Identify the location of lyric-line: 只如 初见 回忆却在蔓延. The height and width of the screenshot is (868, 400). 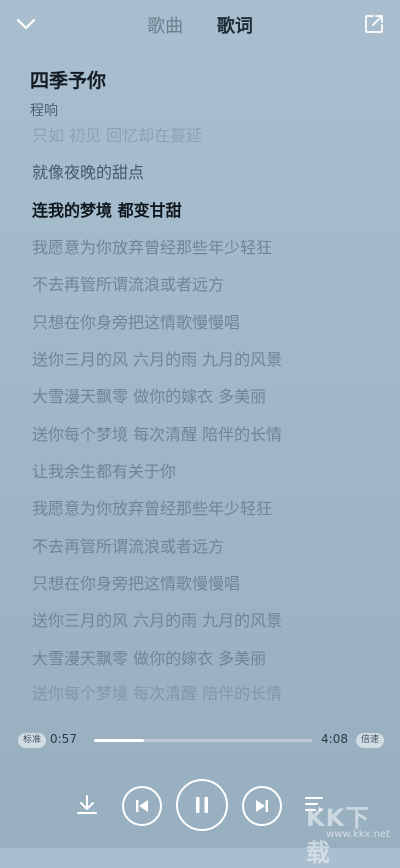
(117, 135).